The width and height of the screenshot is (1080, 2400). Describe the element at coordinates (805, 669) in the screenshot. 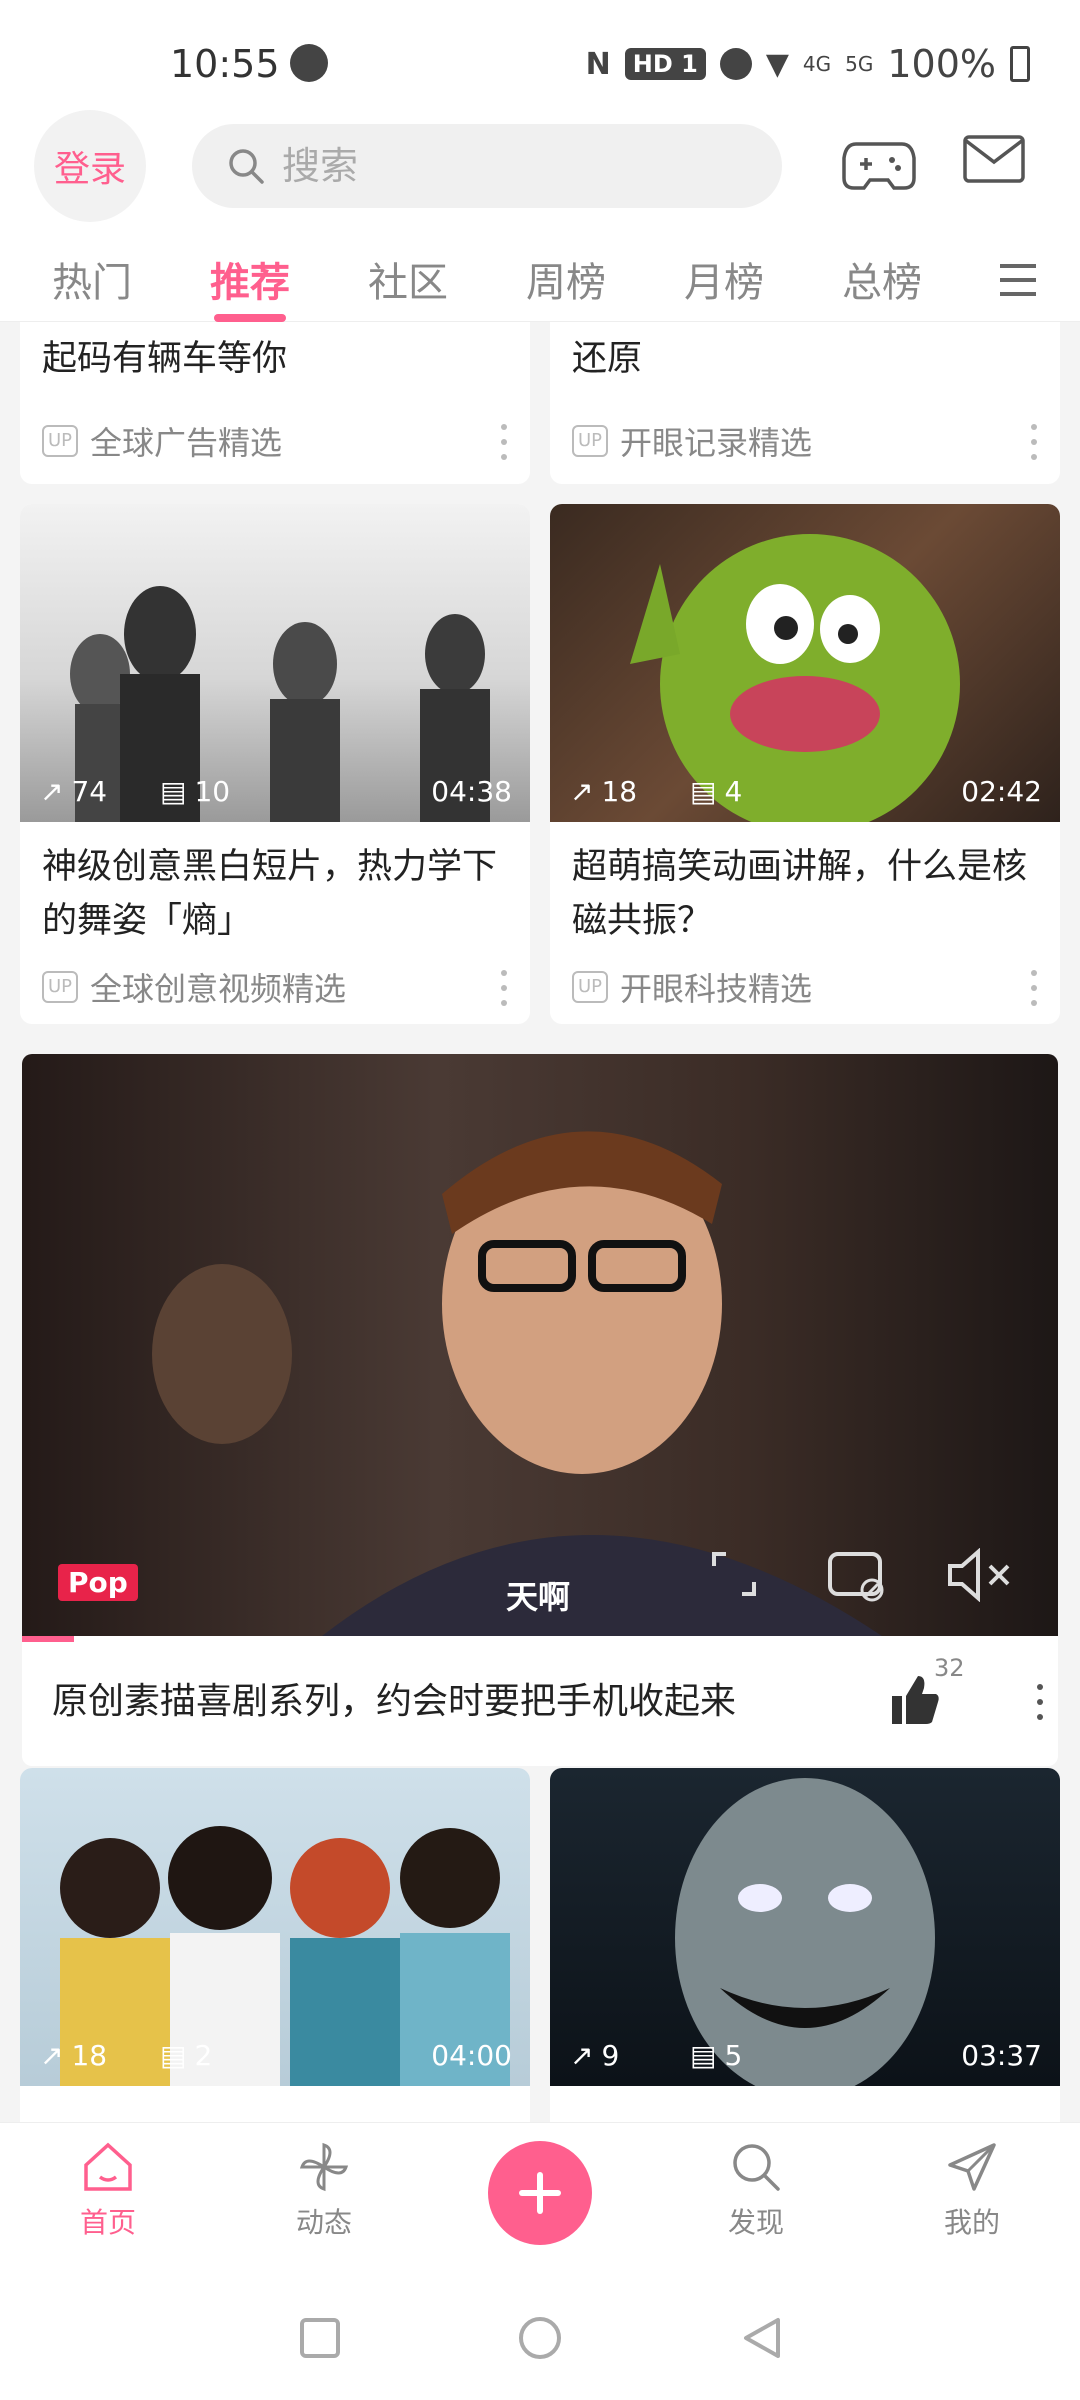

I see `video-thumbnail: ↗ 18 ▤ 4 02:42` at that location.